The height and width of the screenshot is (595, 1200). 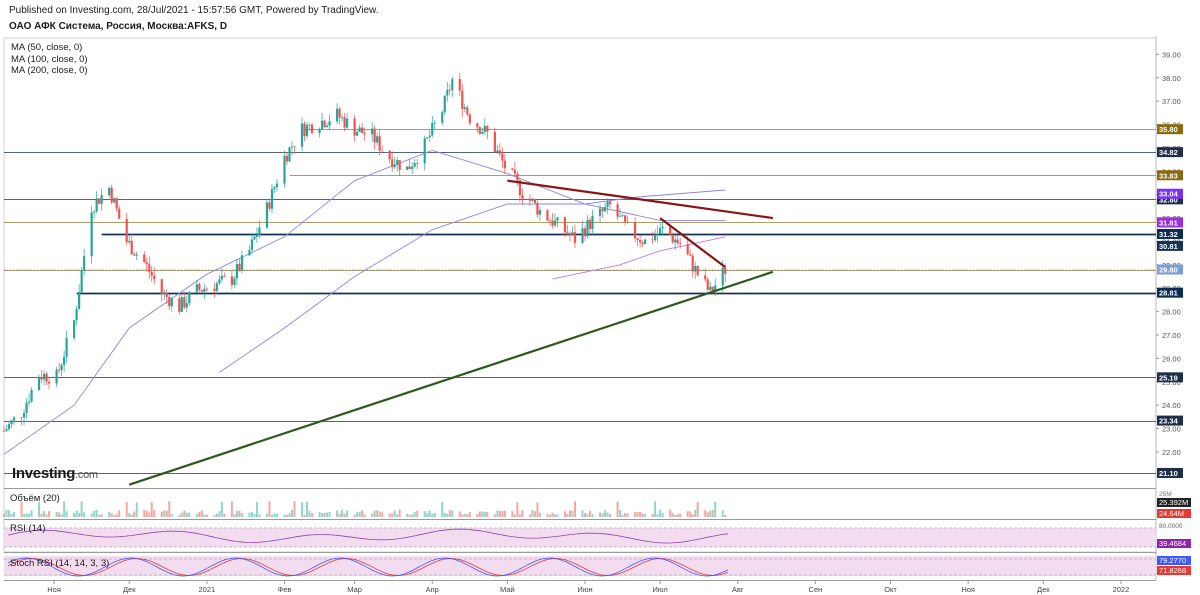 What do you see at coordinates (129, 589) in the screenshot?
I see `x-tick-label: Дек` at bounding box center [129, 589].